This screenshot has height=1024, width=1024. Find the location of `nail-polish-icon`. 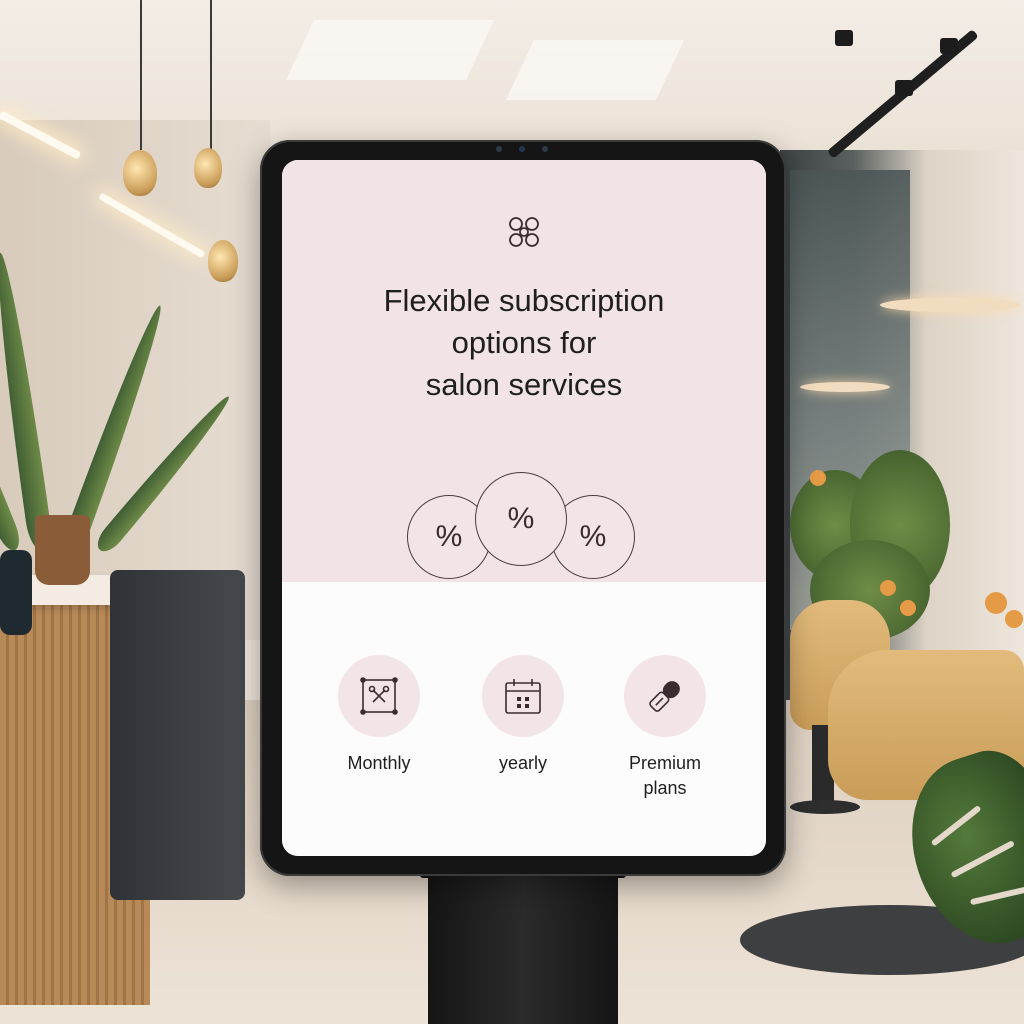

nail-polish-icon is located at coordinates (664, 696).